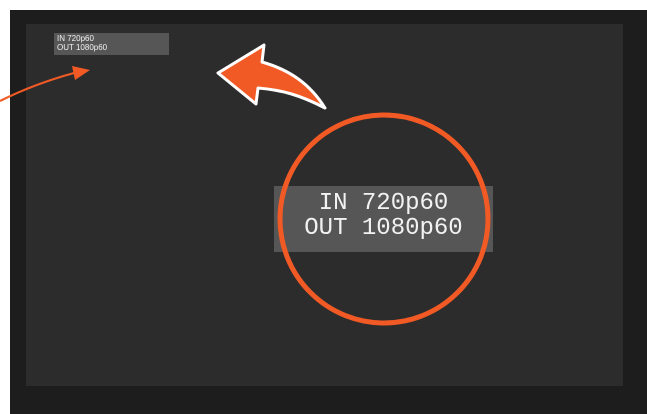 The image size is (647, 414). What do you see at coordinates (82, 47) in the screenshot?
I see `osd-output-format-small: OUT 1080p60` at bounding box center [82, 47].